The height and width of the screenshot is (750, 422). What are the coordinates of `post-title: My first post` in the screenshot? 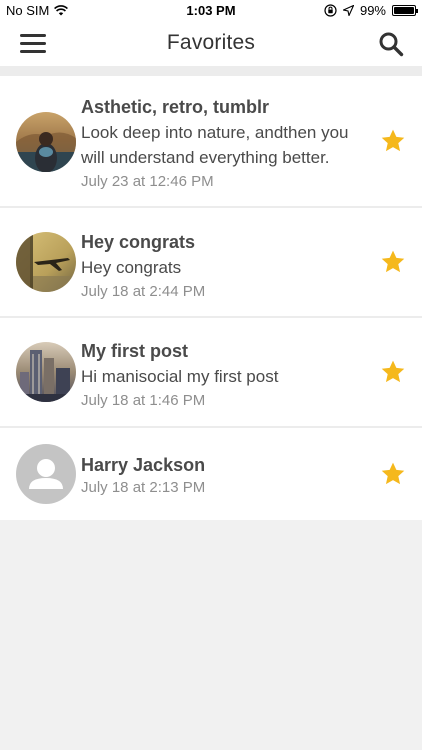 It's located at (135, 351).